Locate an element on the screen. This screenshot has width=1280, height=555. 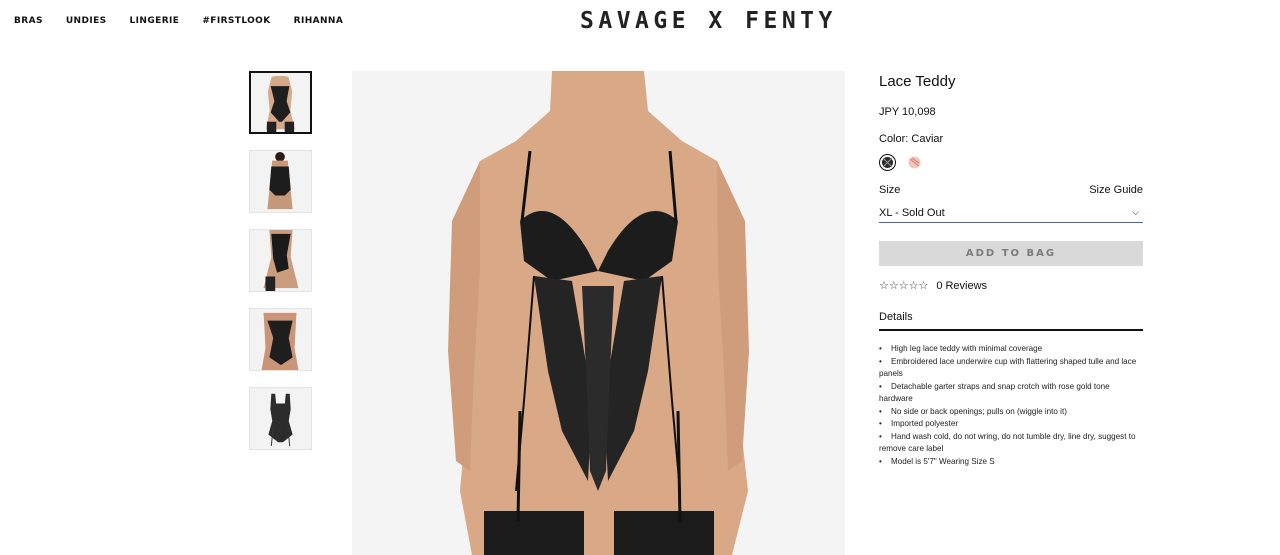
thumbnail-list is located at coordinates (281, 268).